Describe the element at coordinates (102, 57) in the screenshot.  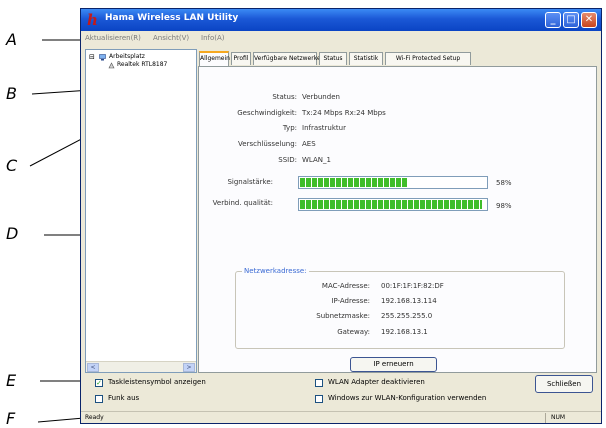
I see `computer-icon` at that location.